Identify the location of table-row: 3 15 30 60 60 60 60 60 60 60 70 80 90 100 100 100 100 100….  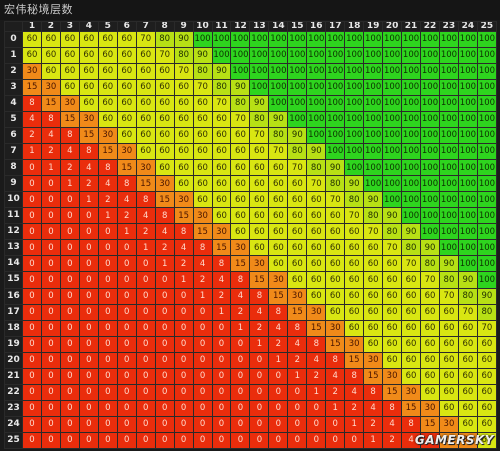
(251, 88).